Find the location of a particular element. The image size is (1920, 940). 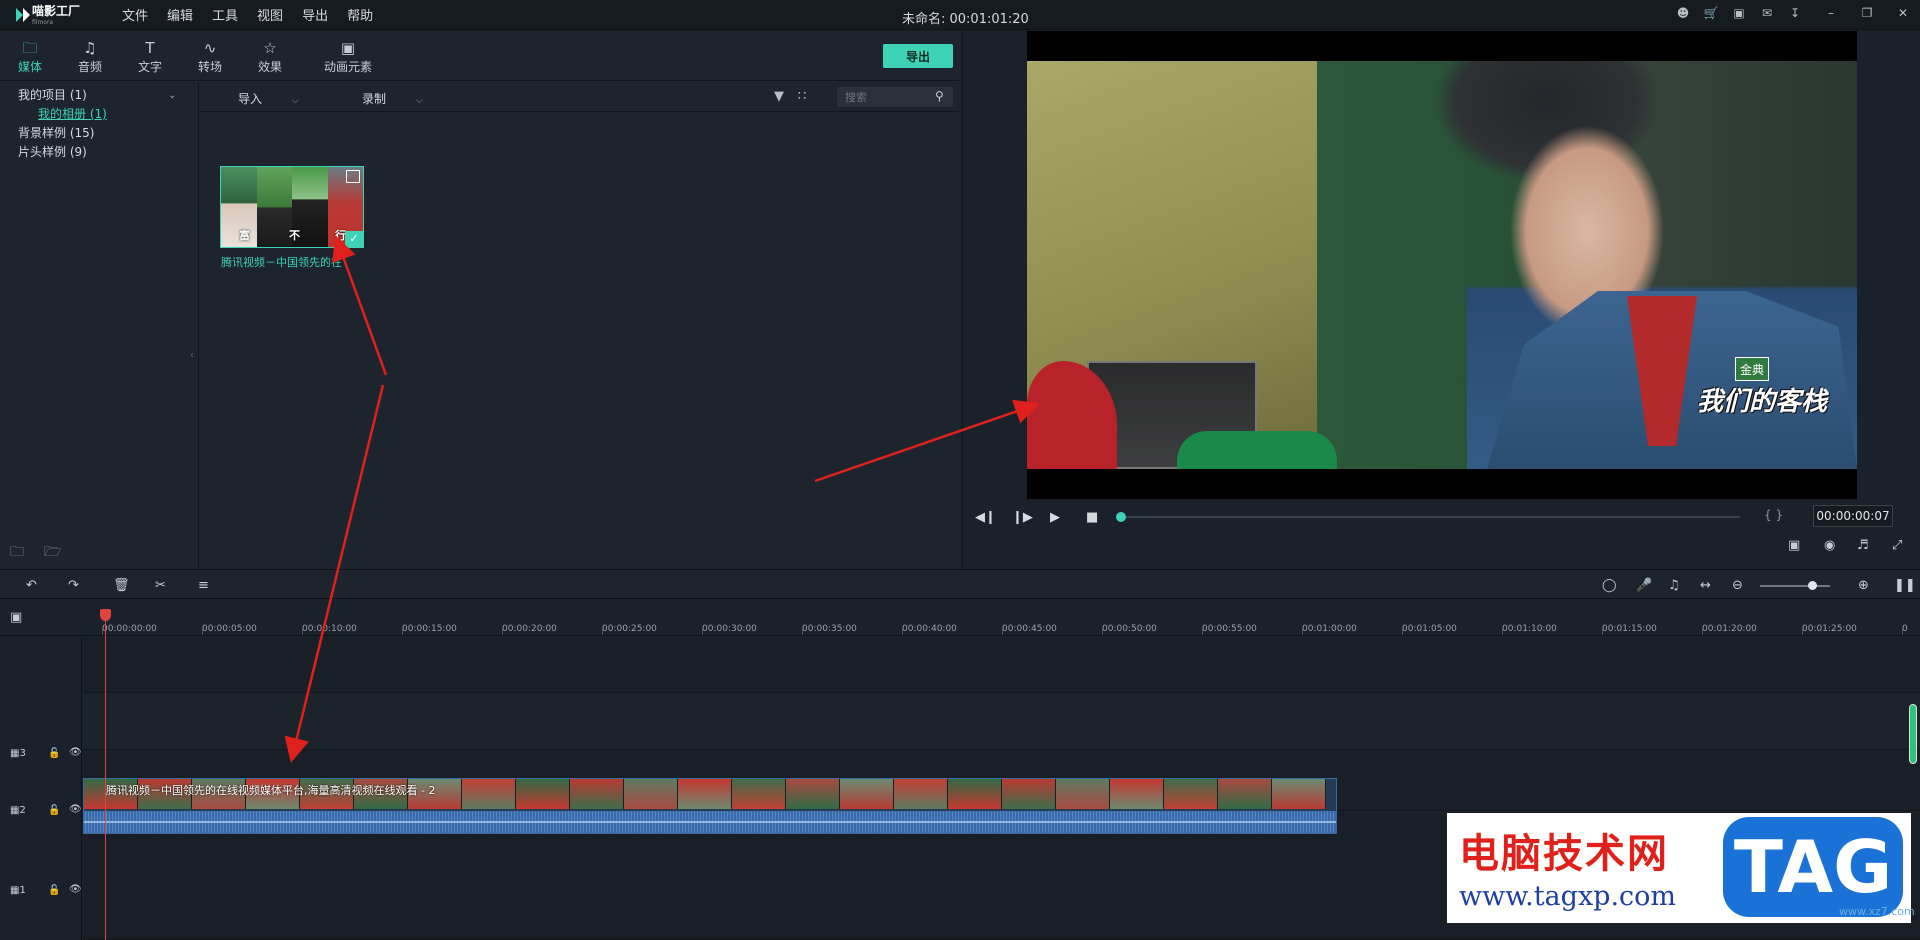

title-actions: ☻ 🛒 ▣ ✉ ↧ – ❐ ✕ is located at coordinates (1786, 13).